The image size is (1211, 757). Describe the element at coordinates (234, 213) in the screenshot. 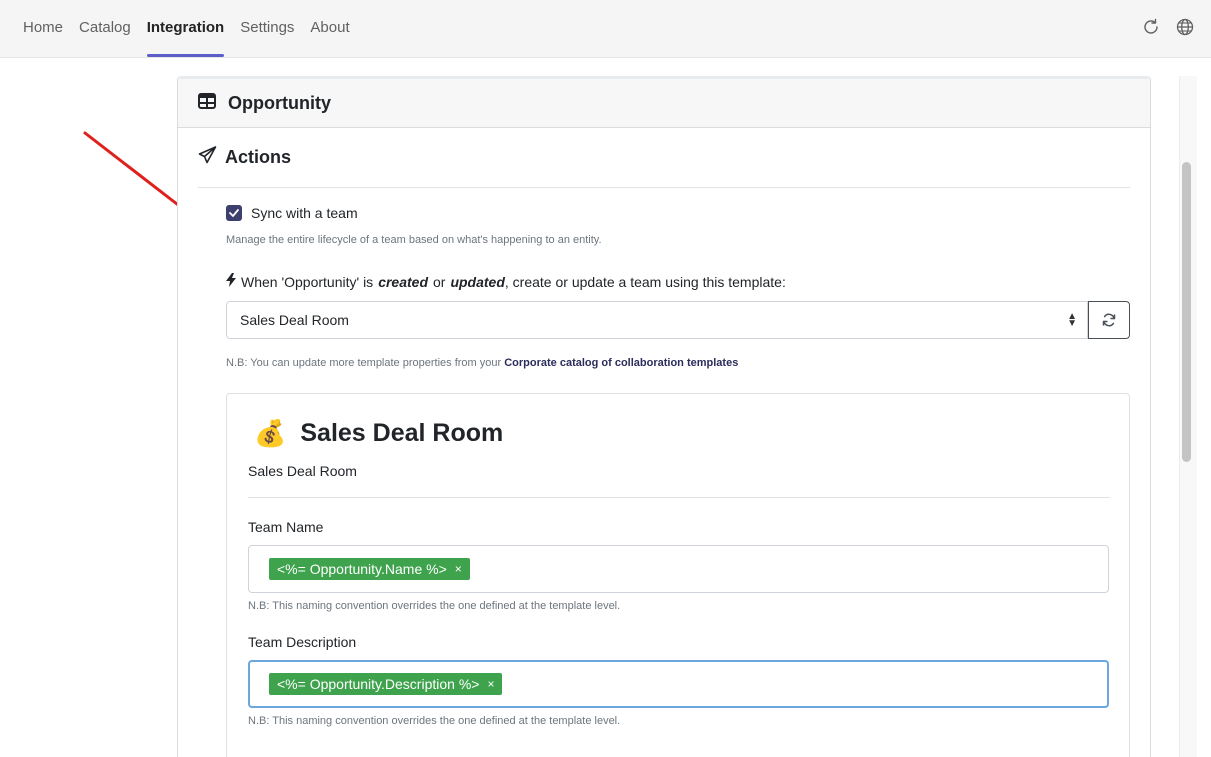

I see `sync-checkbox` at that location.